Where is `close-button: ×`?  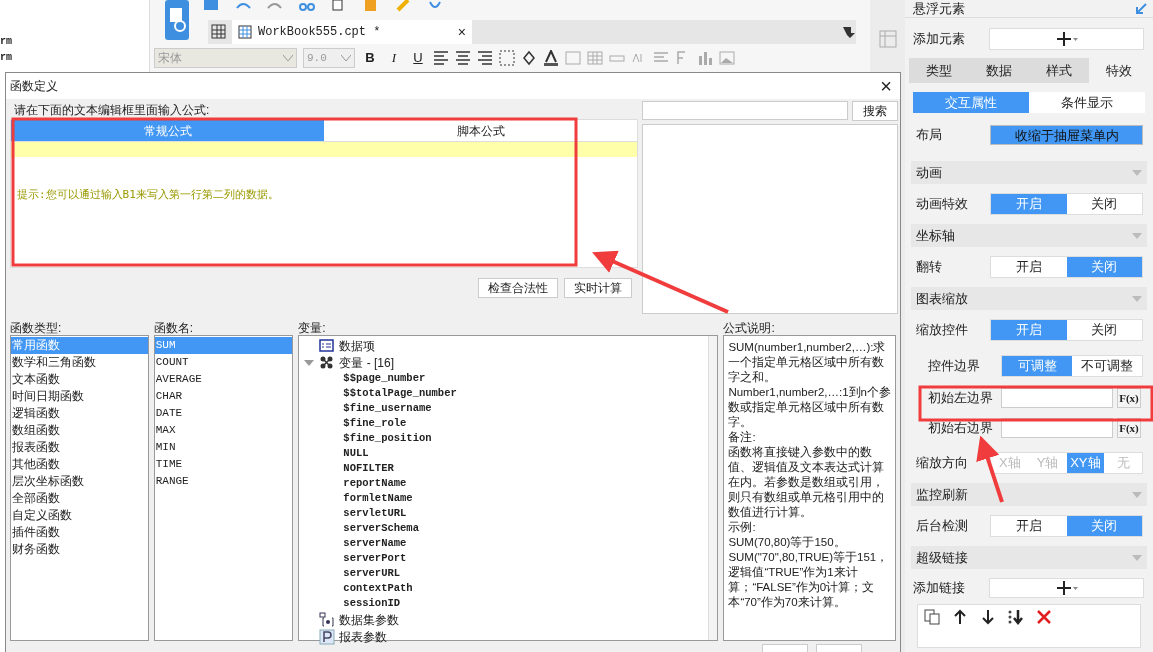
close-button: × is located at coordinates (886, 86).